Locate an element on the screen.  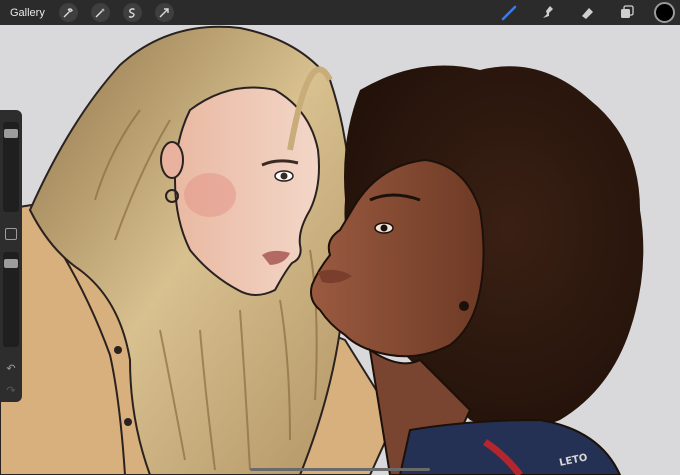
top-toolbar: Gallery is located at coordinates (340, 12).